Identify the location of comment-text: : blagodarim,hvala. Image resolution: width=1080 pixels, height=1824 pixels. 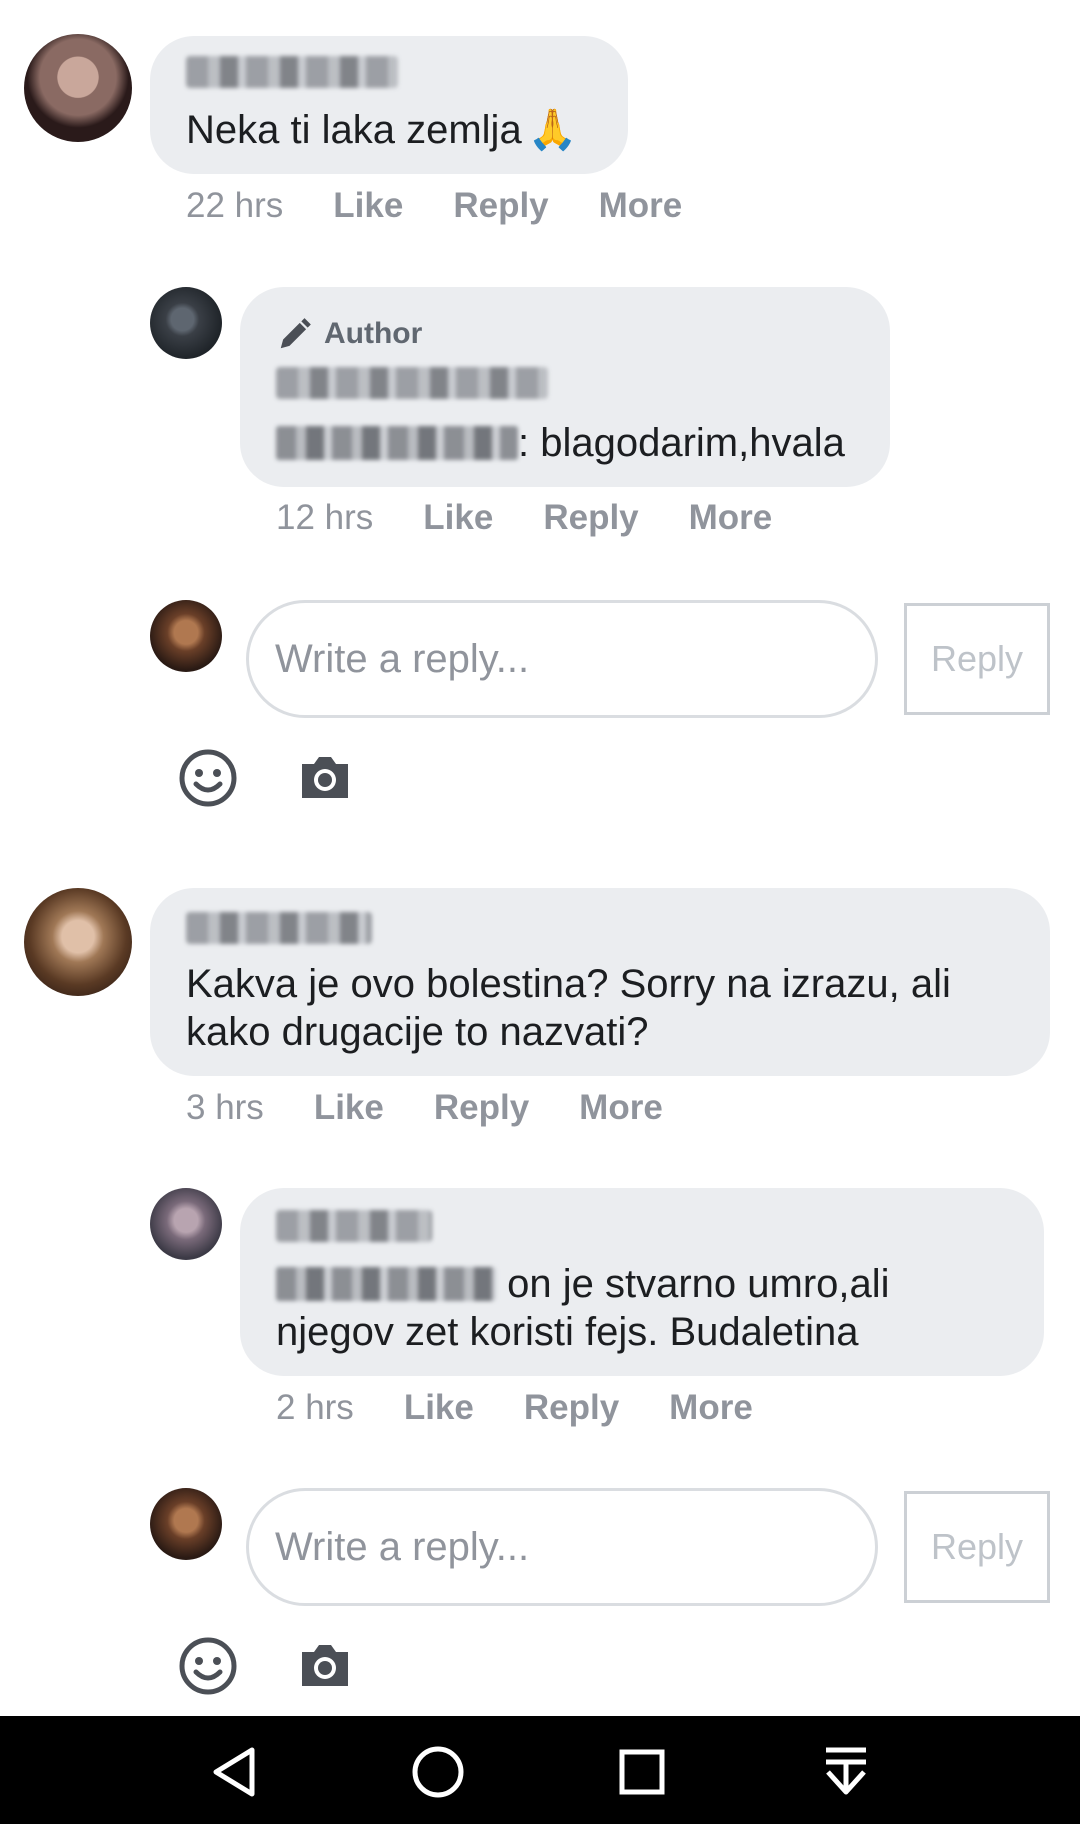
(560, 443).